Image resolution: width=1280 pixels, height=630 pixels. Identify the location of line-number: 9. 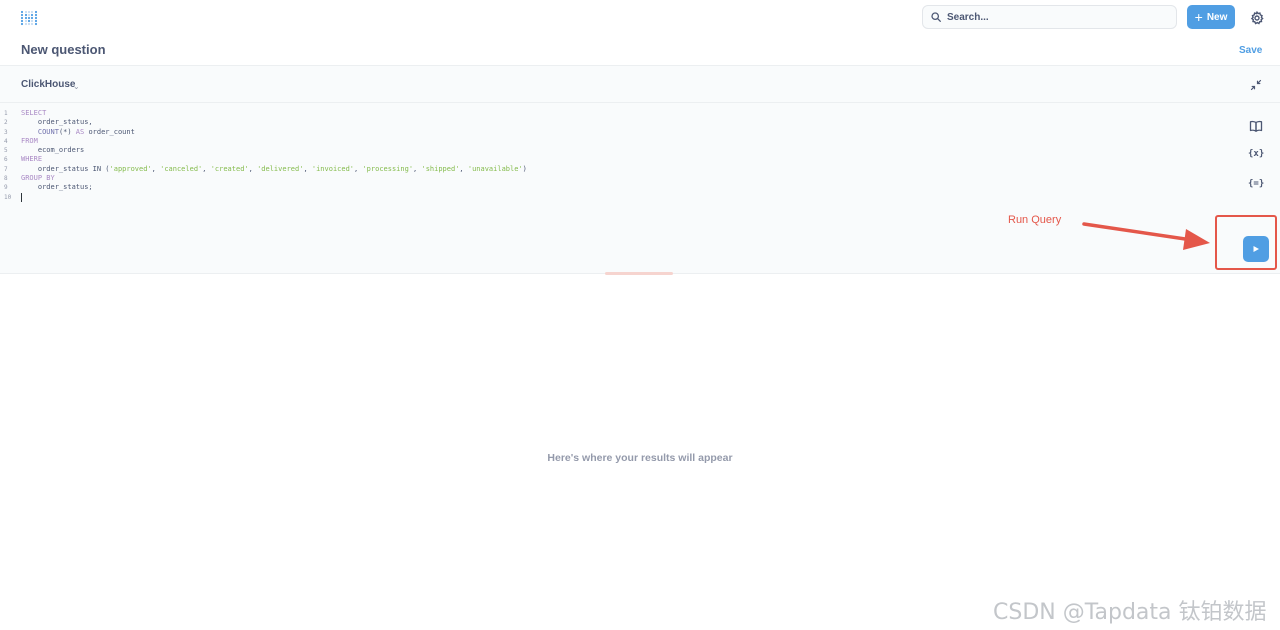
(6, 188).